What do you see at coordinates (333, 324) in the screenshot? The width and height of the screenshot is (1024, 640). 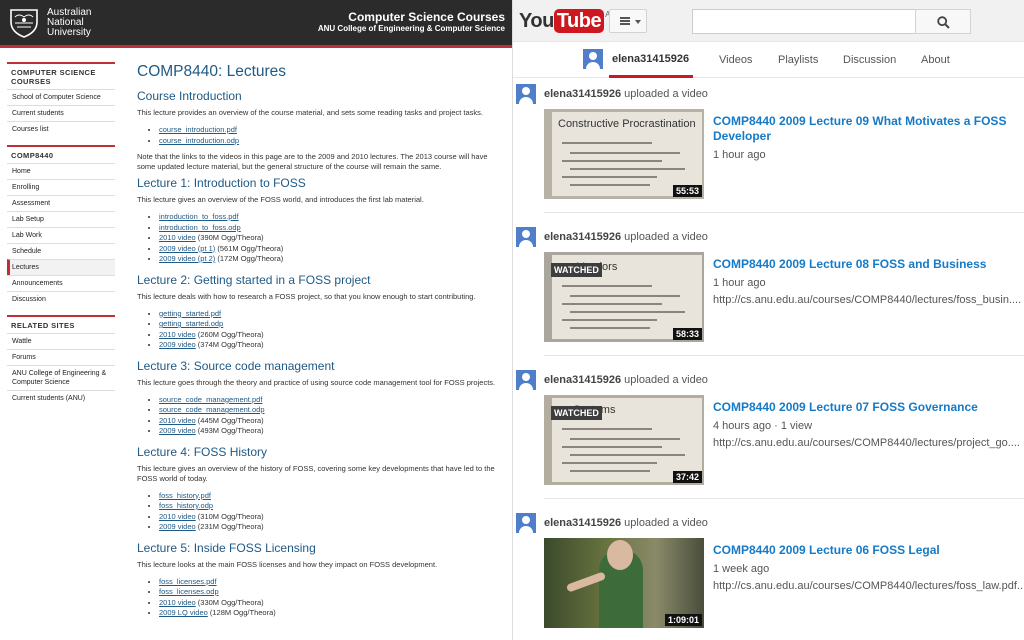 I see `resource-item: getting_started.odp` at bounding box center [333, 324].